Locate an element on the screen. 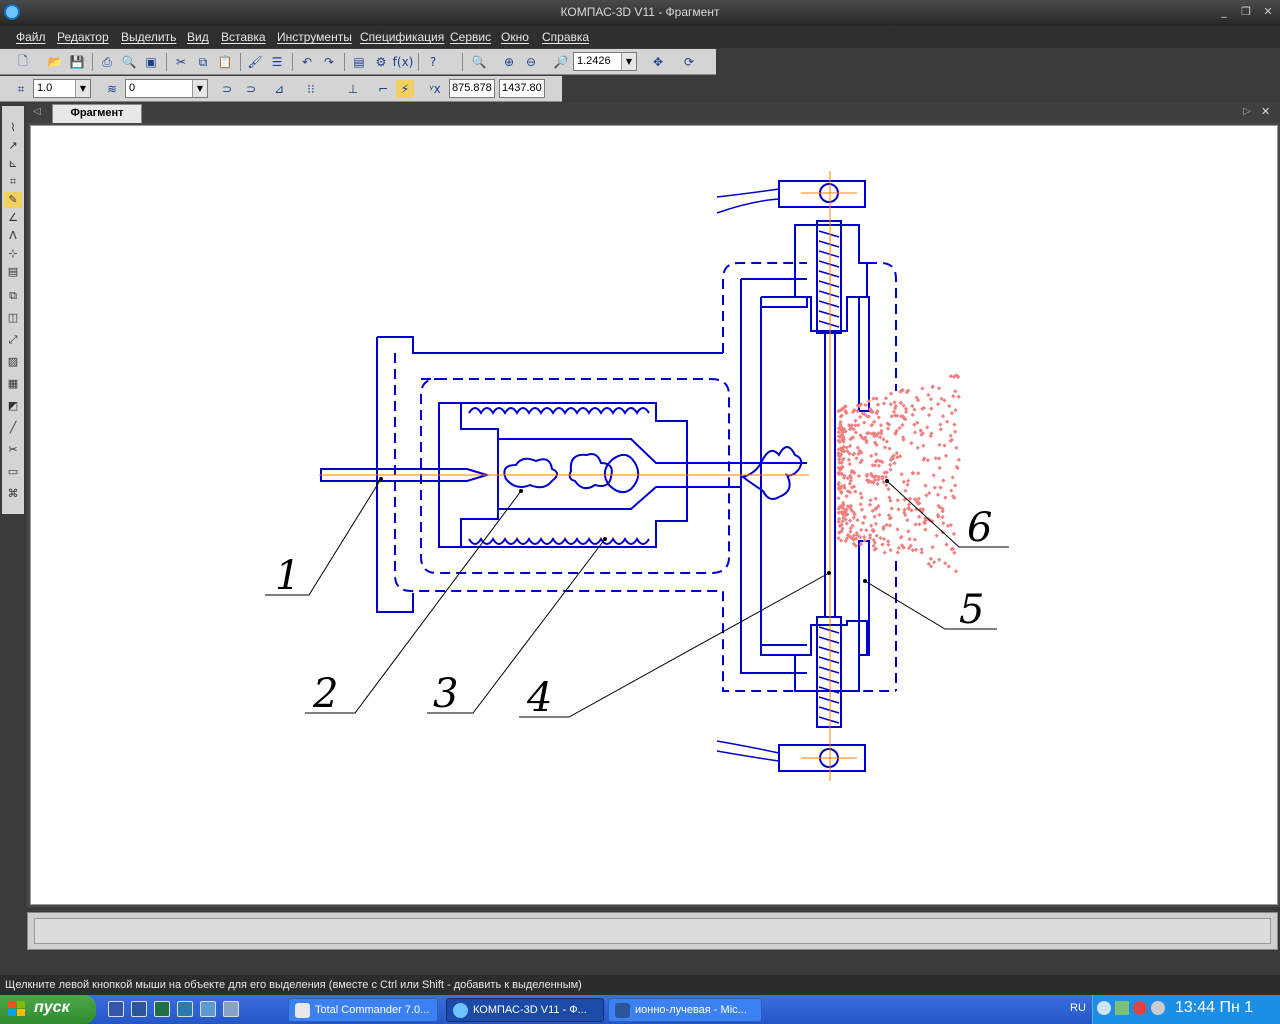 The height and width of the screenshot is (1024, 1280). open-file-icon: 📂 is located at coordinates (55, 62).